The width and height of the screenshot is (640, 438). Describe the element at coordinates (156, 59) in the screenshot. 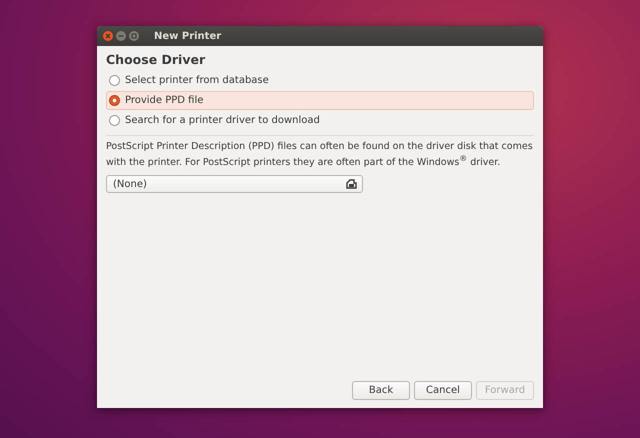

I see `section-heading: Choose Driver` at that location.